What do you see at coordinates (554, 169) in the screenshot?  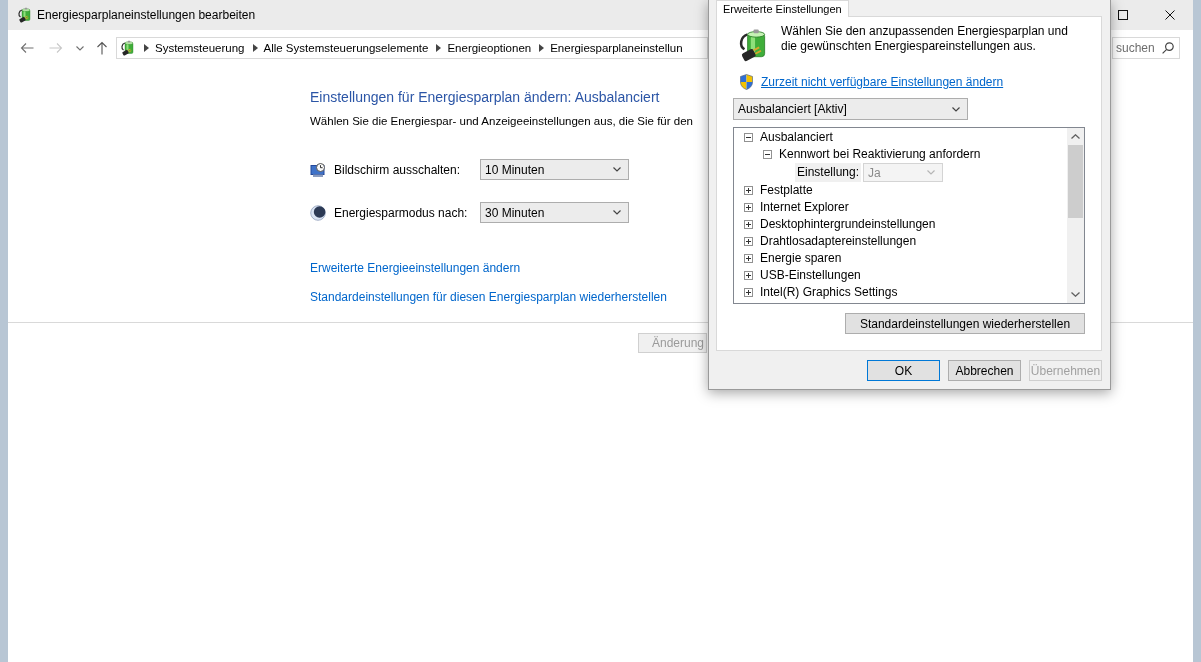 I see `dropdown: 10 Minuten` at bounding box center [554, 169].